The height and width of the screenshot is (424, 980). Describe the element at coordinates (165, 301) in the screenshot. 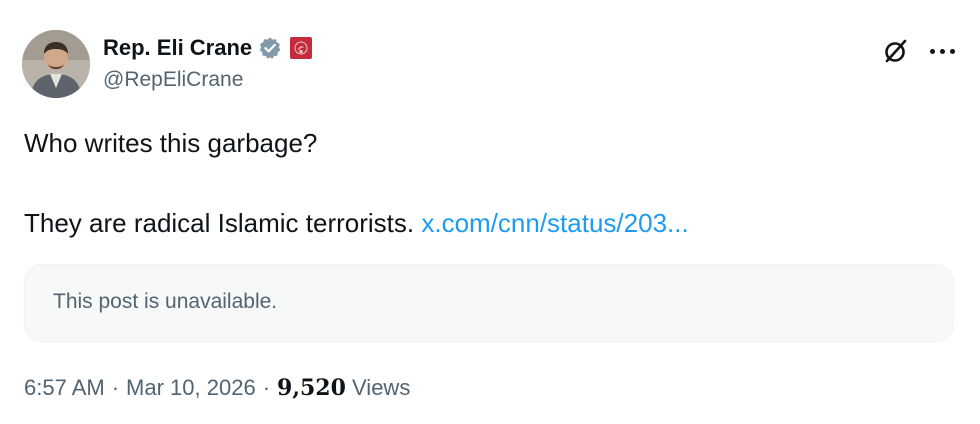

I see `unavailable-message: This post is unavailable.` at that location.